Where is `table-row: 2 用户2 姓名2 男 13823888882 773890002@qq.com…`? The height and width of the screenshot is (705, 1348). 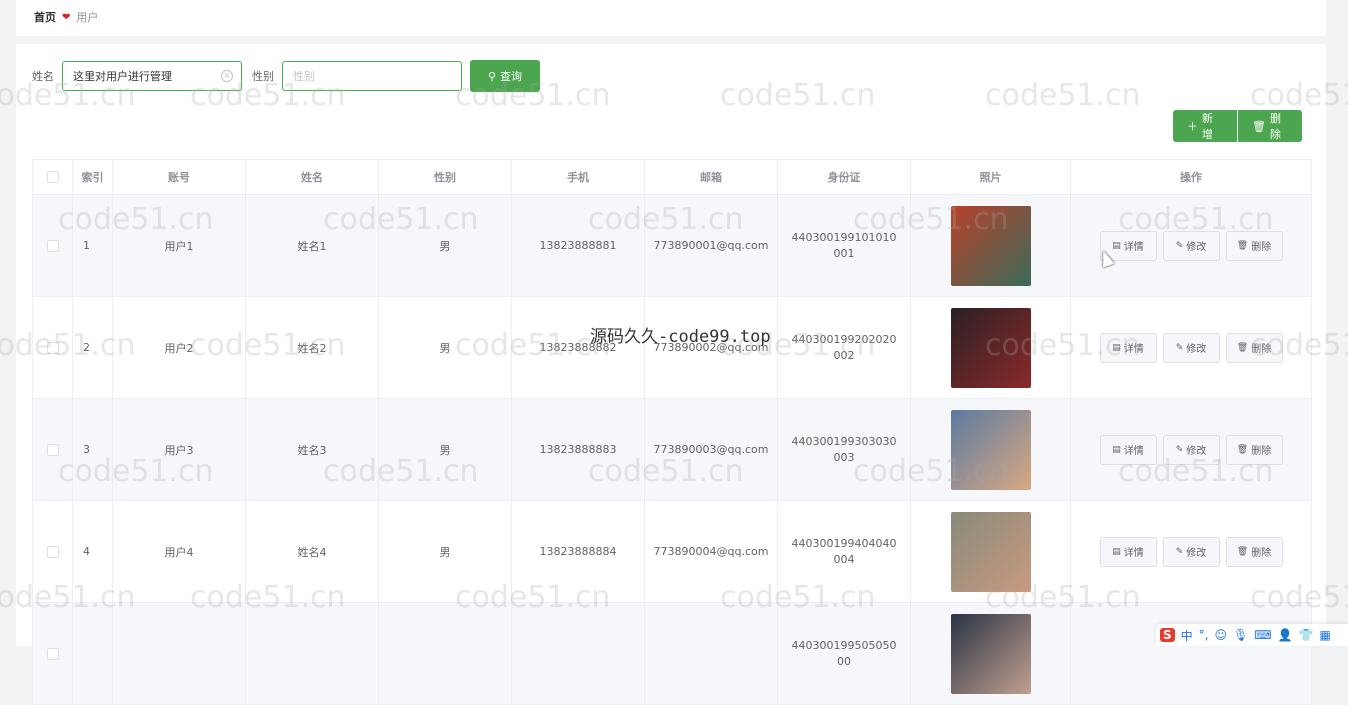 table-row: 2 用户2 姓名2 男 13823888882 773890002@qq.com… is located at coordinates (672, 348).